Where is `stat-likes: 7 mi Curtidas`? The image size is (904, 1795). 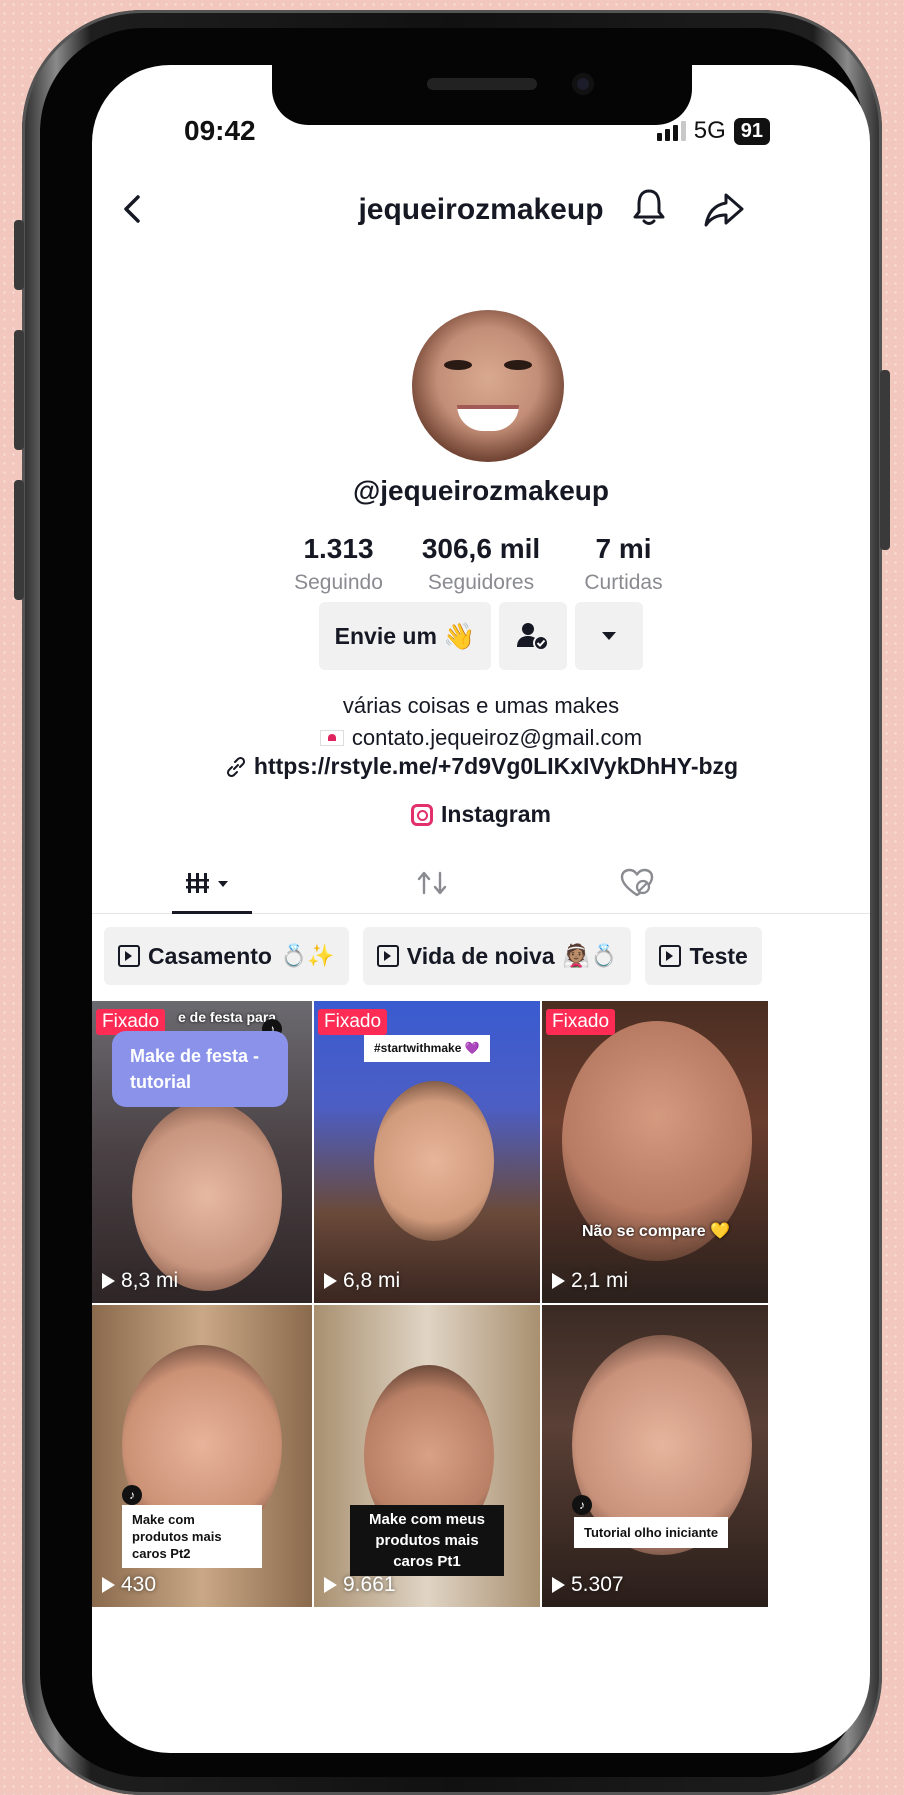 stat-likes: 7 mi Curtidas is located at coordinates (623, 564).